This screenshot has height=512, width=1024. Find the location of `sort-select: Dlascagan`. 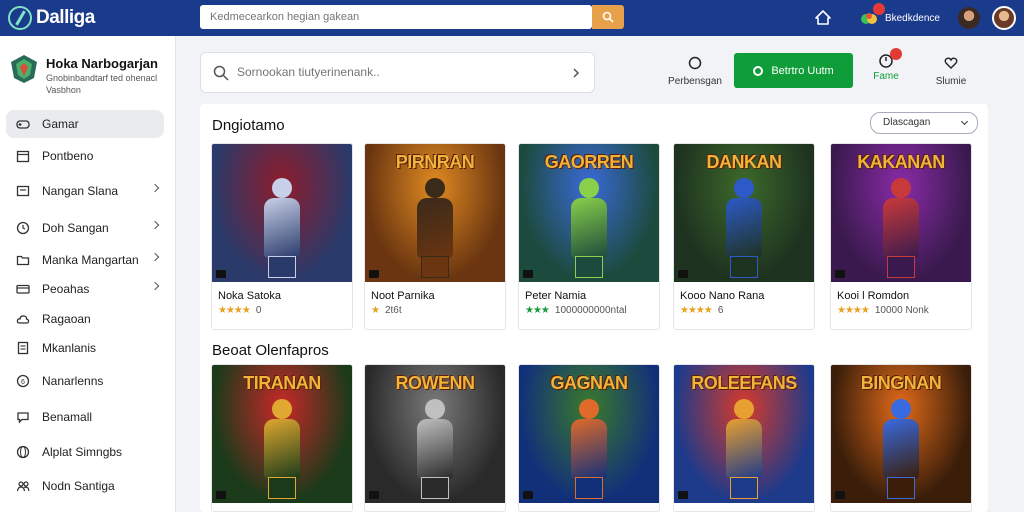

sort-select: Dlascagan is located at coordinates (924, 123).